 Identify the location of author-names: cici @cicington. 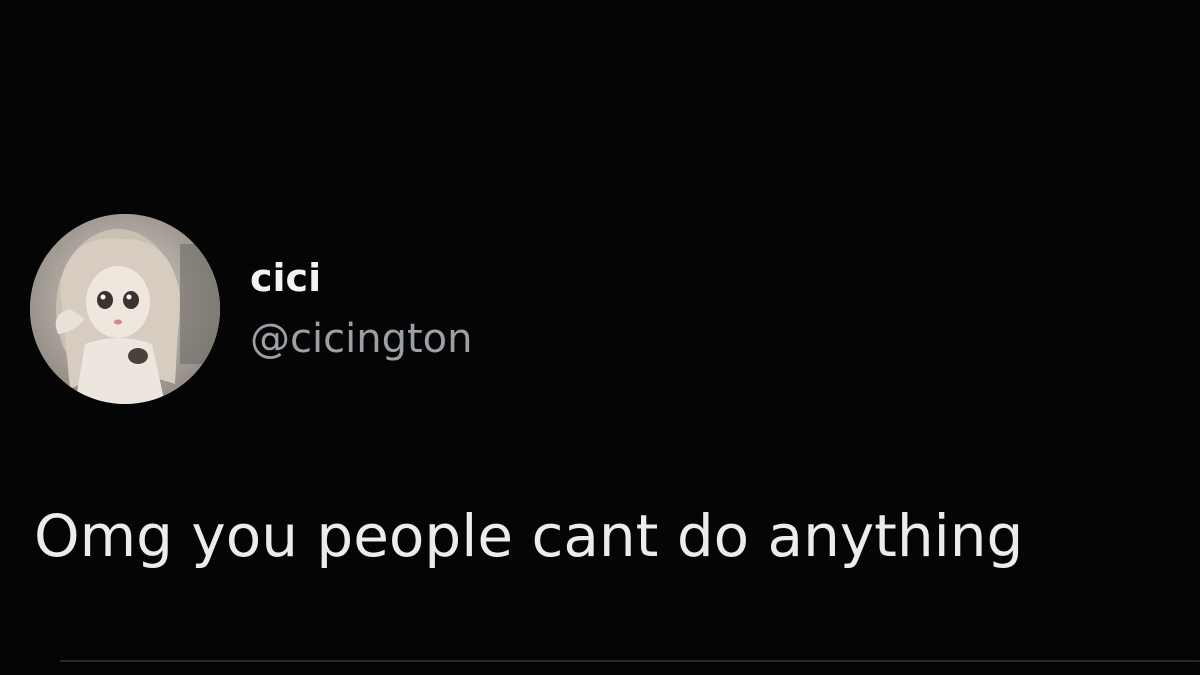
(361, 309).